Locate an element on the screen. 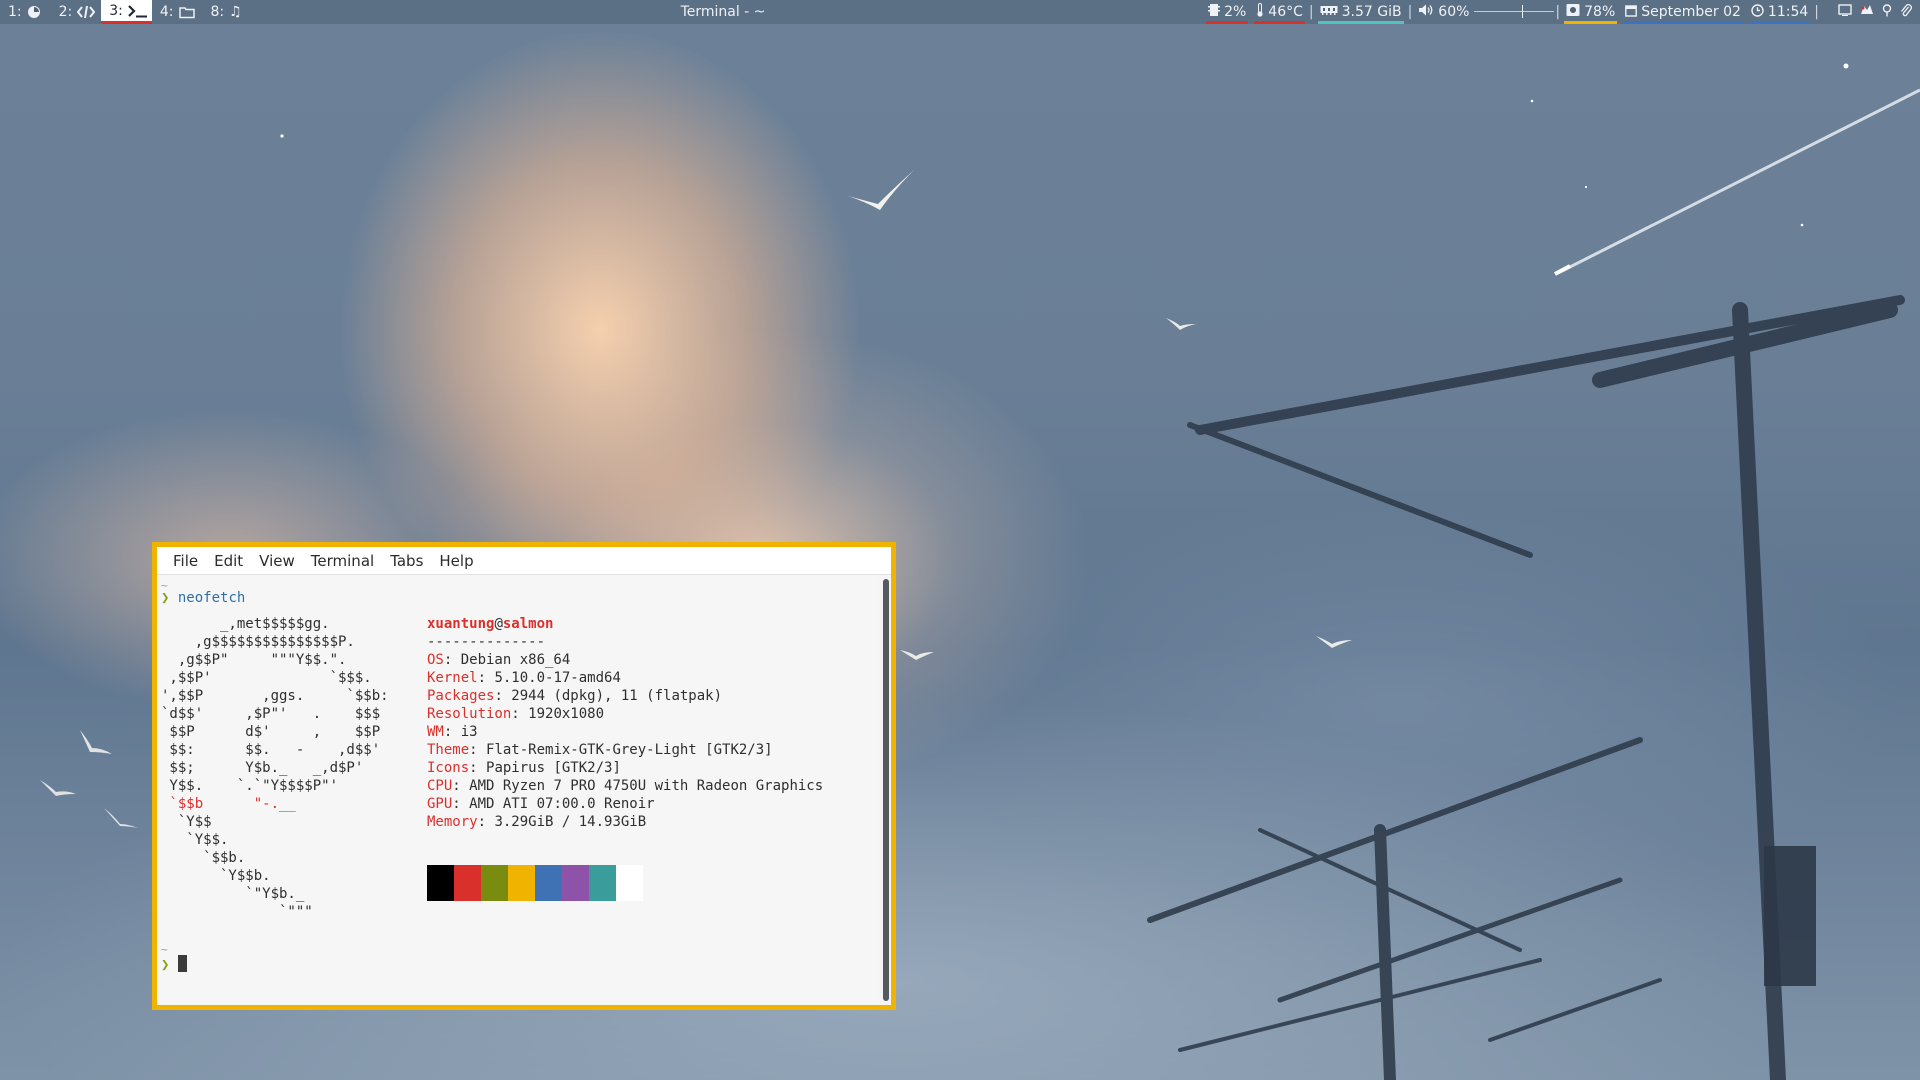  date-module: September 02 is located at coordinates (1683, 12).